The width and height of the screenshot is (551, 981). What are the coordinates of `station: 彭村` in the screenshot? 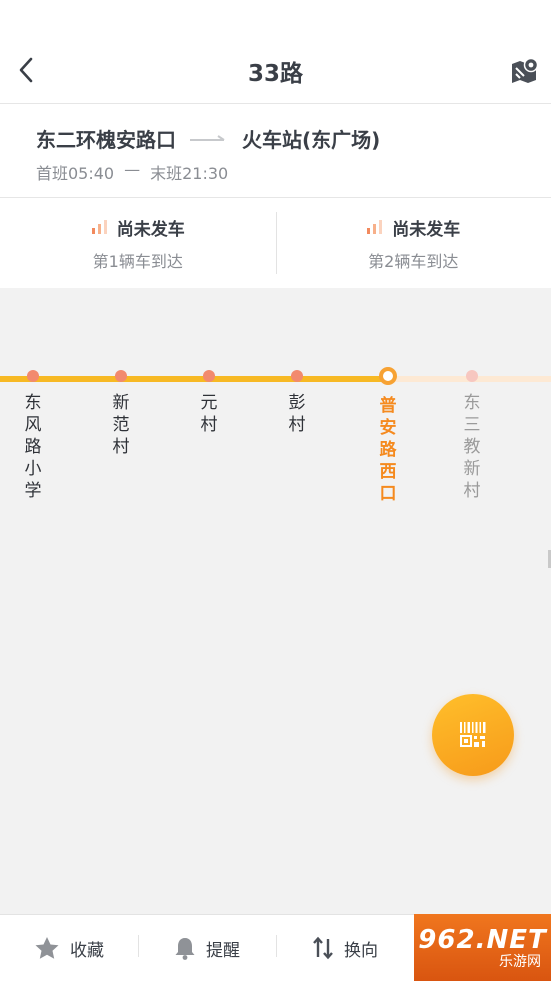 It's located at (297, 402).